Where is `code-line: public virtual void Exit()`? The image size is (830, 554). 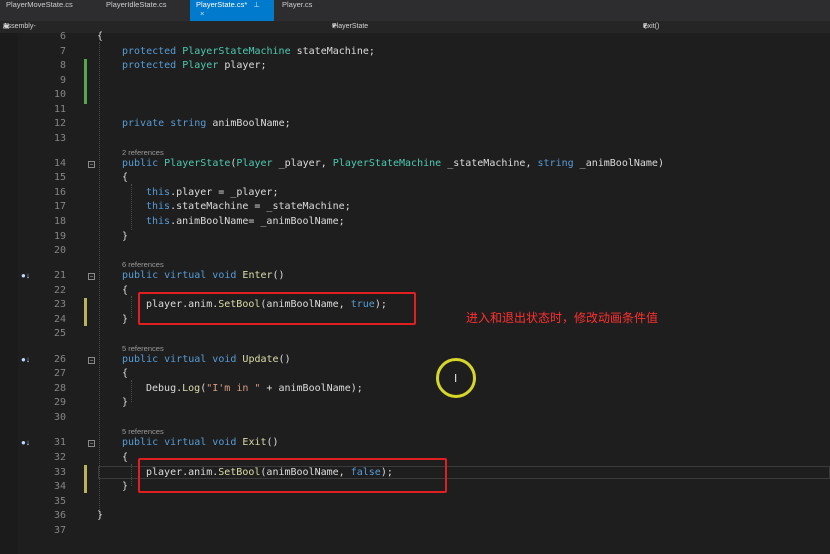
code-line: public virtual void Exit() is located at coordinates (200, 443).